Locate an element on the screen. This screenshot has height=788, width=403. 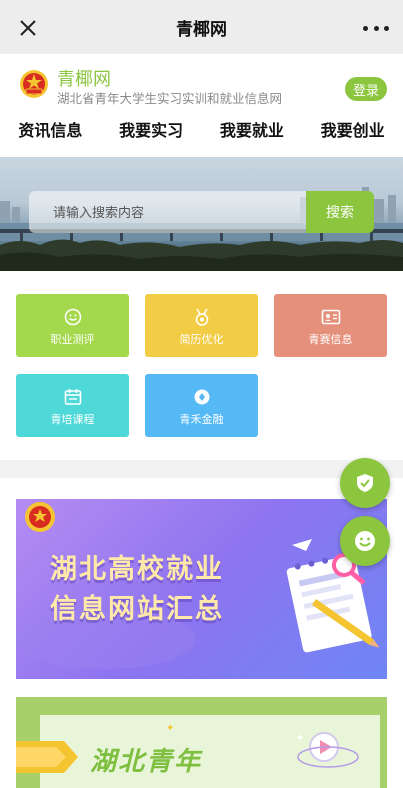
nav-item-internship: 我要实习 is located at coordinates (151, 134).